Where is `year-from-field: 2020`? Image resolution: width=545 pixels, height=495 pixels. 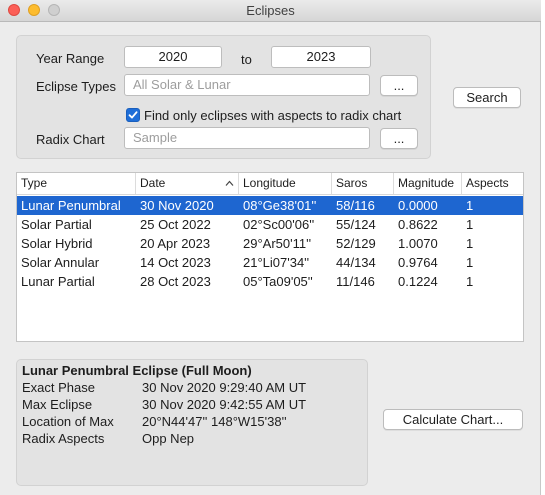 year-from-field: 2020 is located at coordinates (173, 57).